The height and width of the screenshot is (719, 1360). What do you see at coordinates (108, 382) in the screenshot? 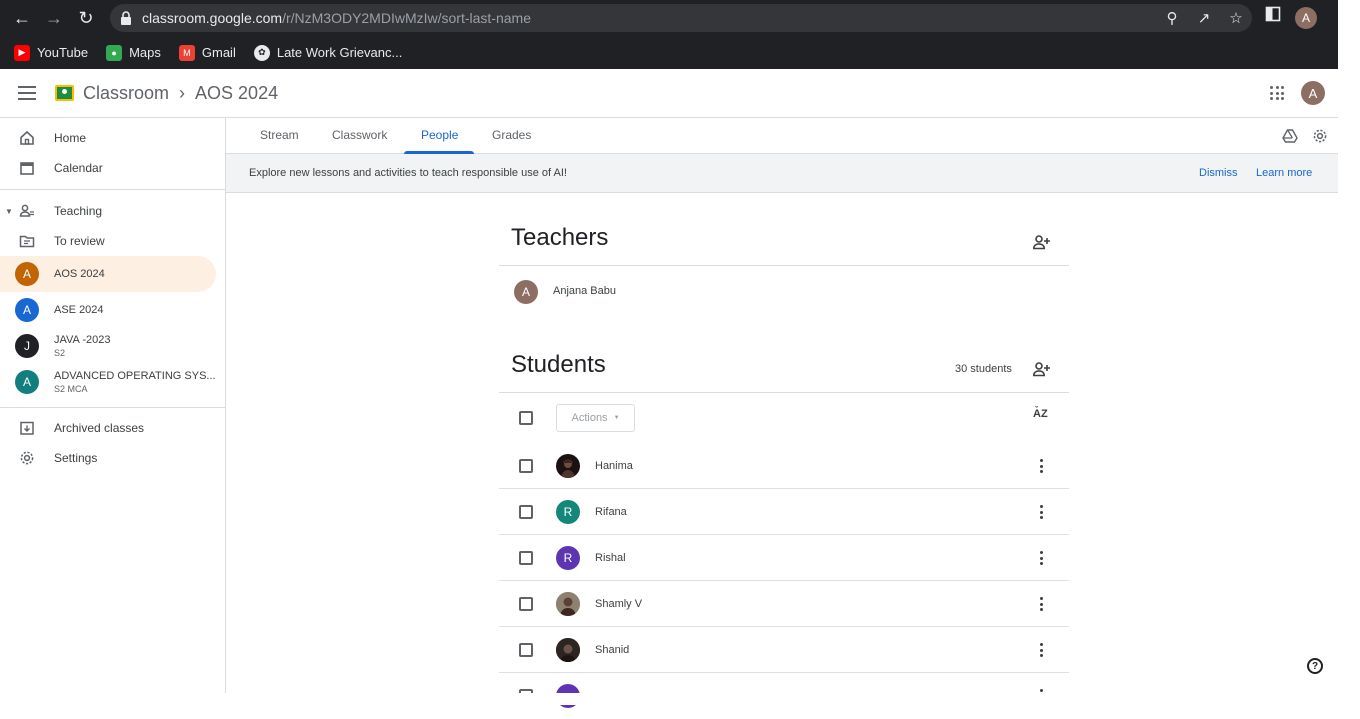
I see `sidebar-item-class-advanced-os: A ADVANCED OPERATING SYS... S2 MCA` at bounding box center [108, 382].